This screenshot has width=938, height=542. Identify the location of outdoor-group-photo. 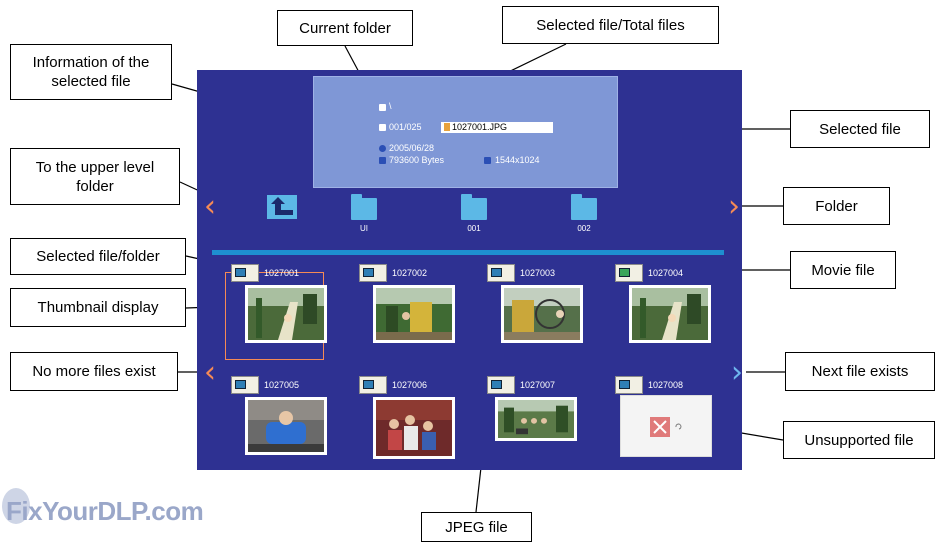
(536, 419).